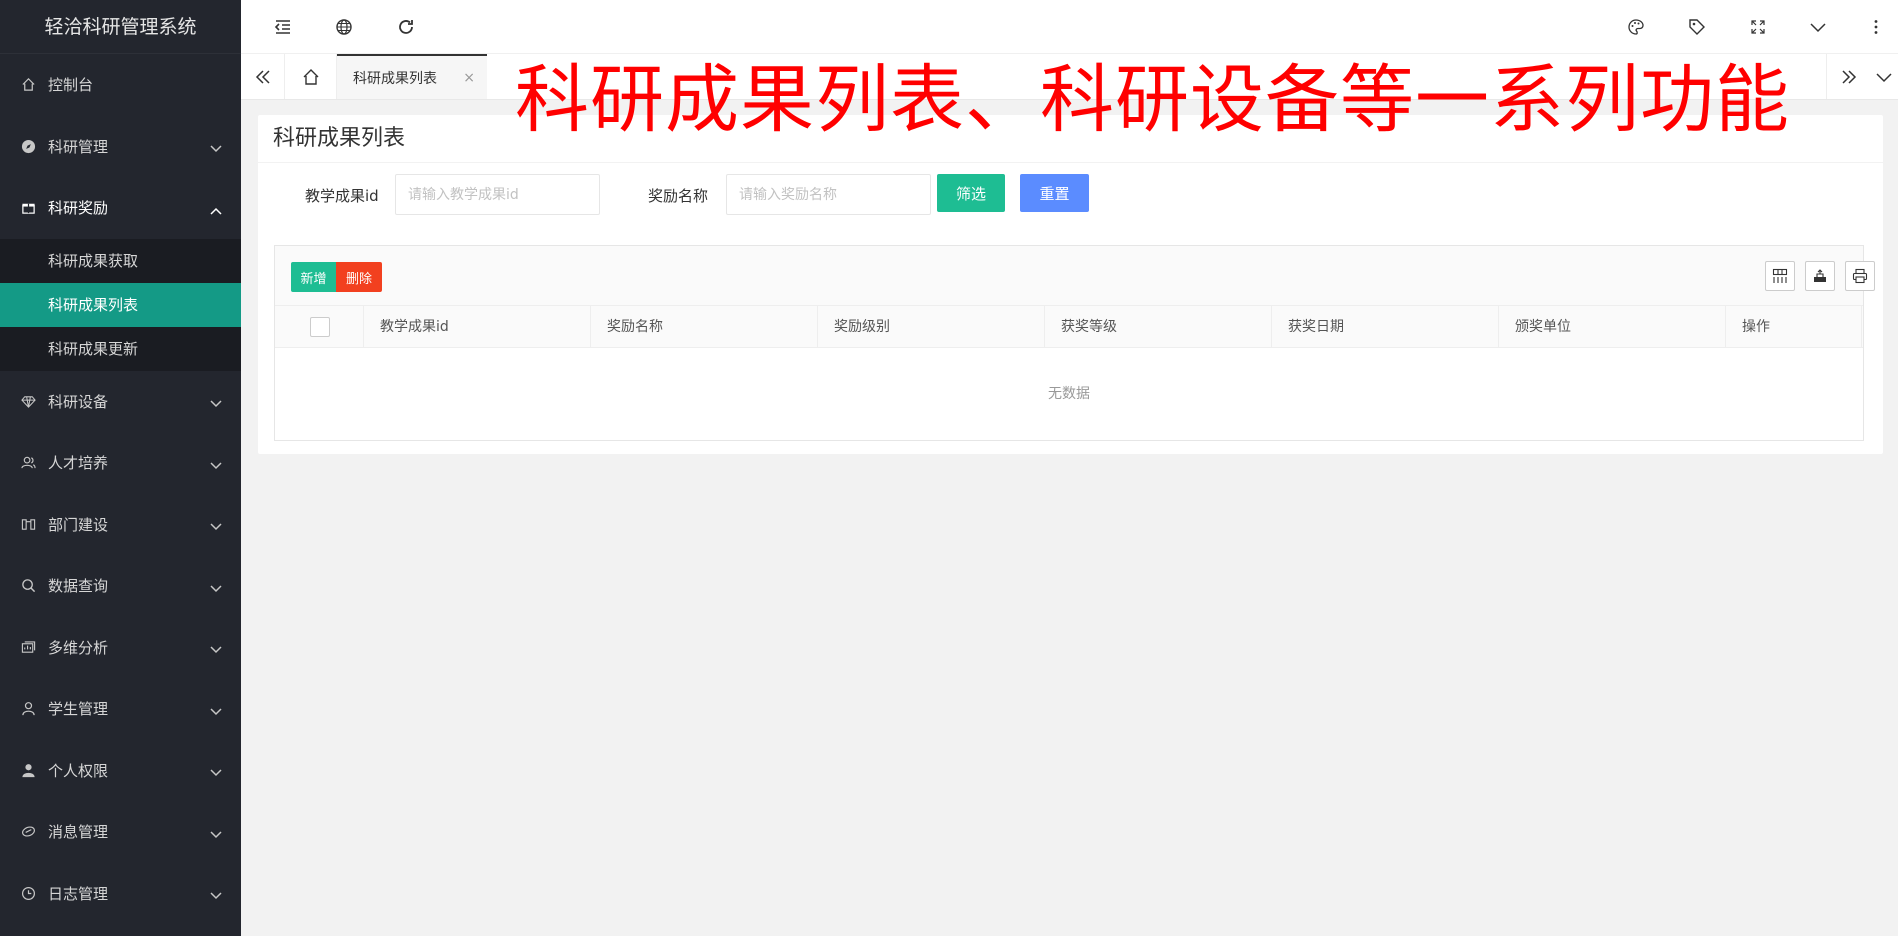 Image resolution: width=1898 pixels, height=936 pixels. I want to click on fullscreen-icon, so click(1758, 27).